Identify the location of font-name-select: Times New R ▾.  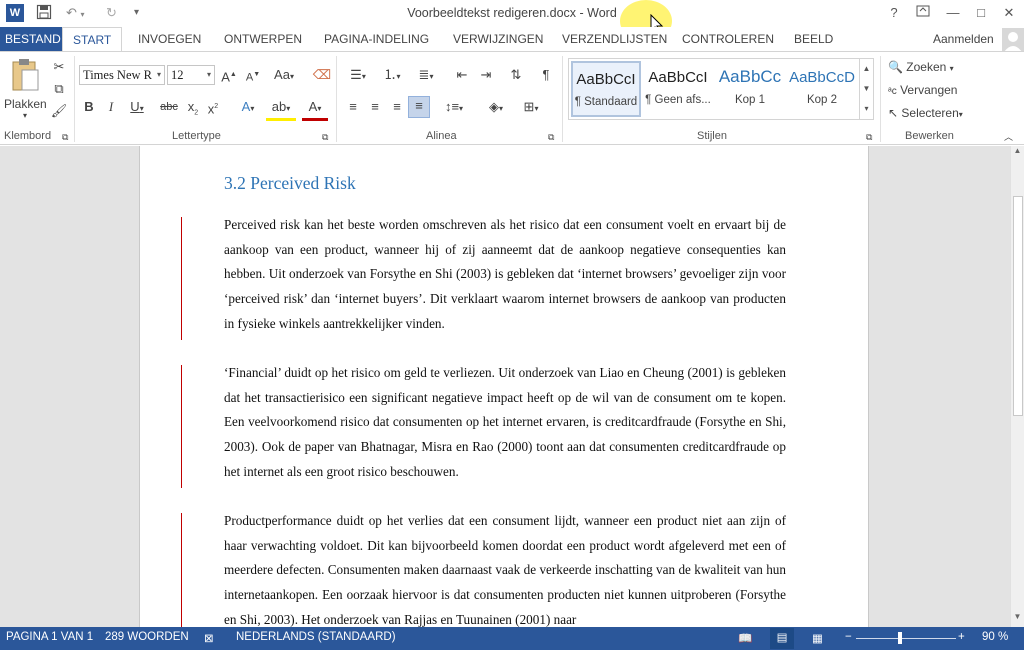
(122, 75).